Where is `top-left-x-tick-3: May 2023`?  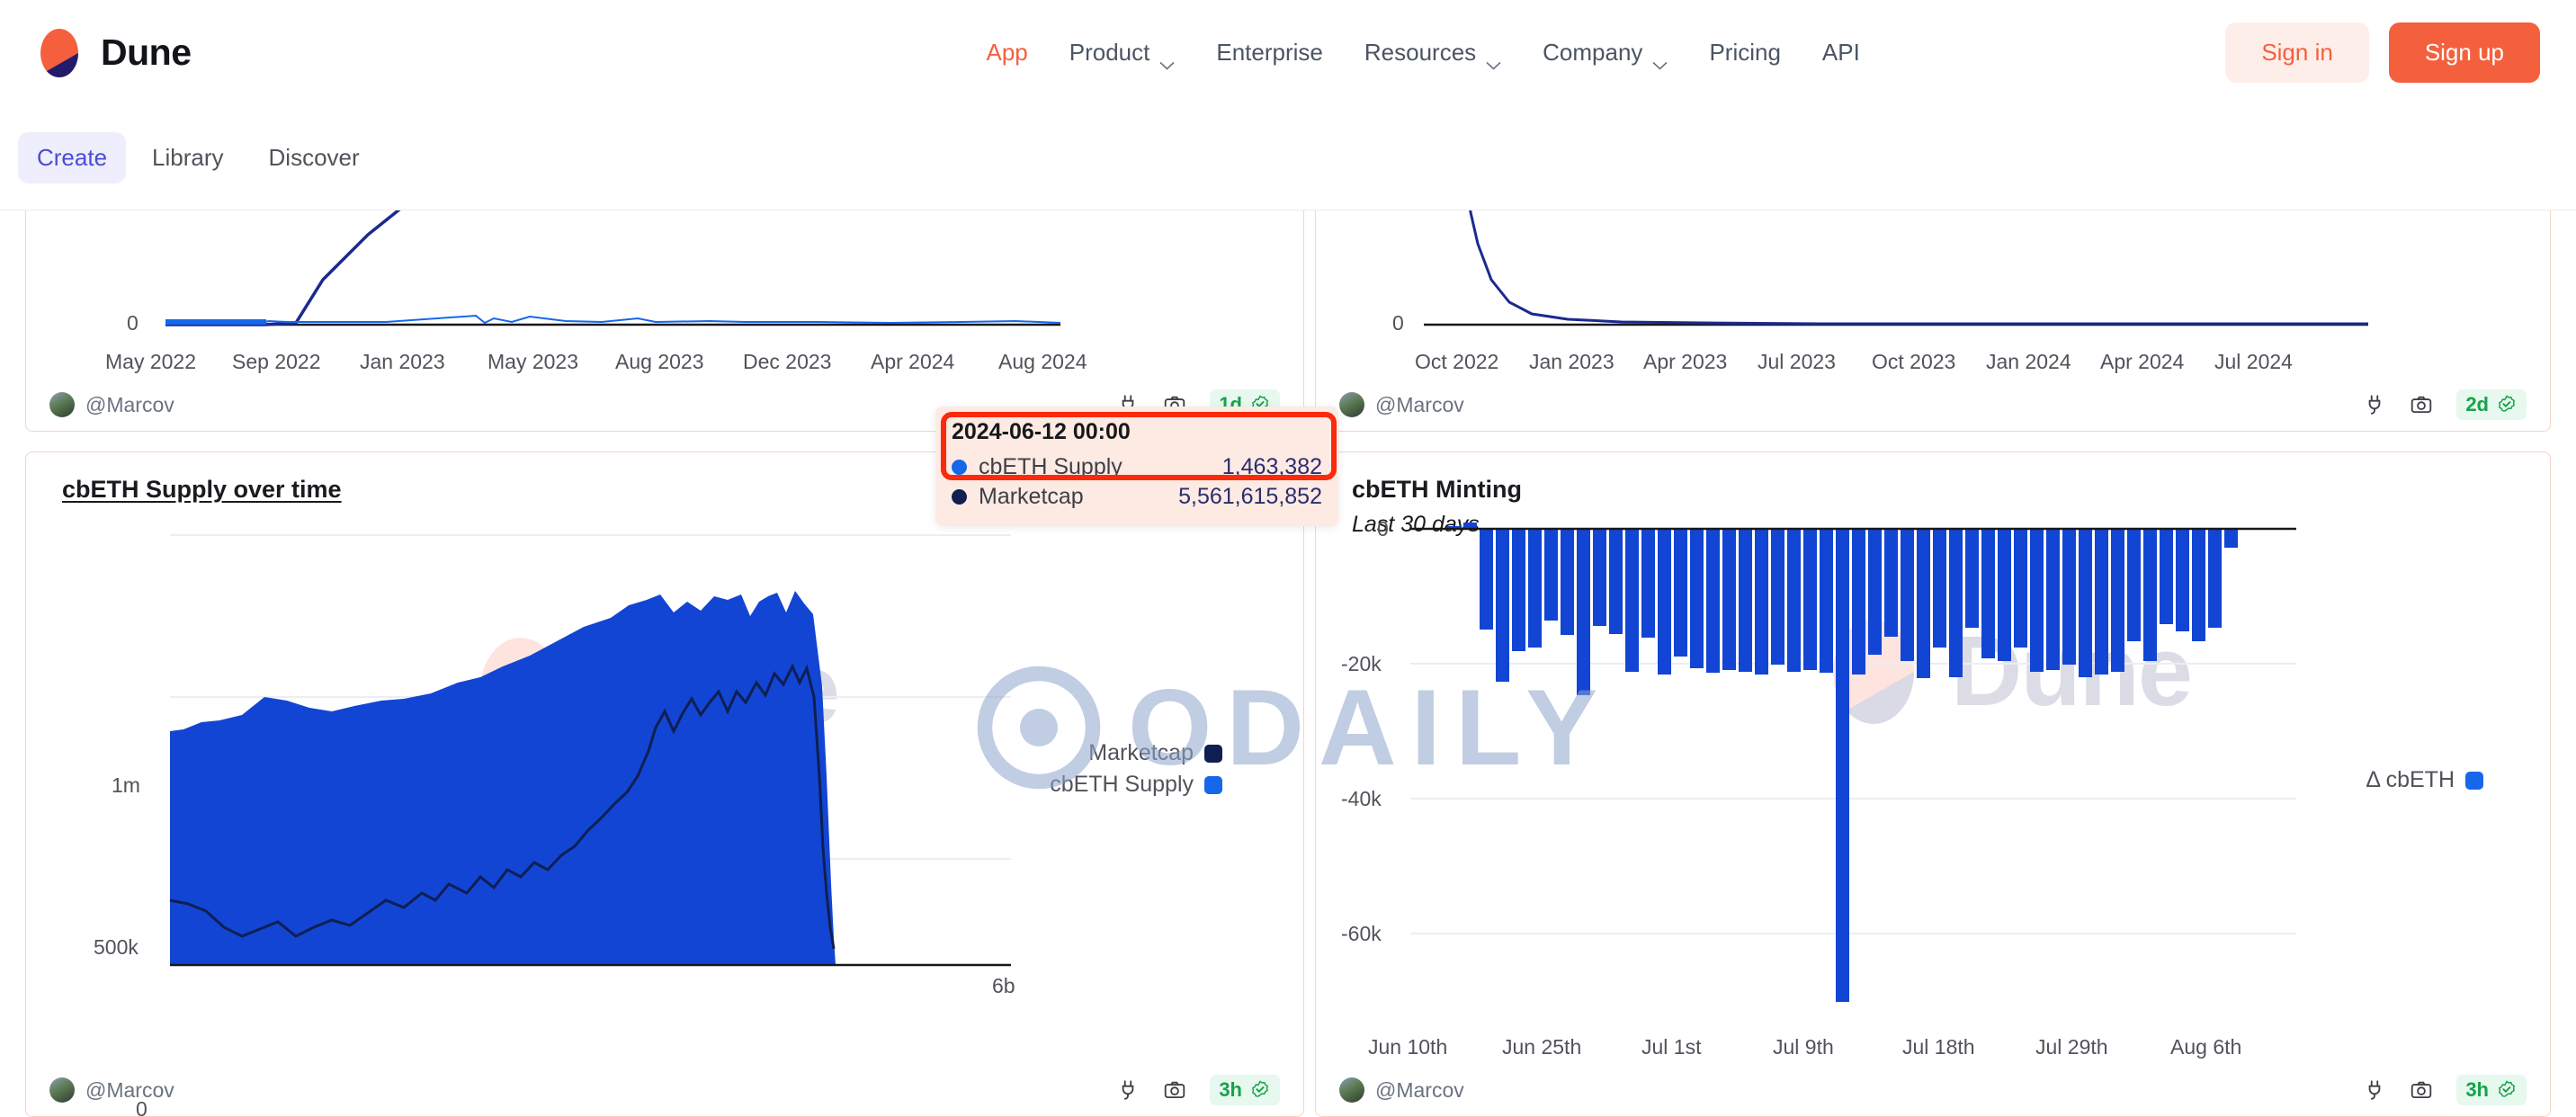
top-left-x-tick-3: May 2023 is located at coordinates (533, 361).